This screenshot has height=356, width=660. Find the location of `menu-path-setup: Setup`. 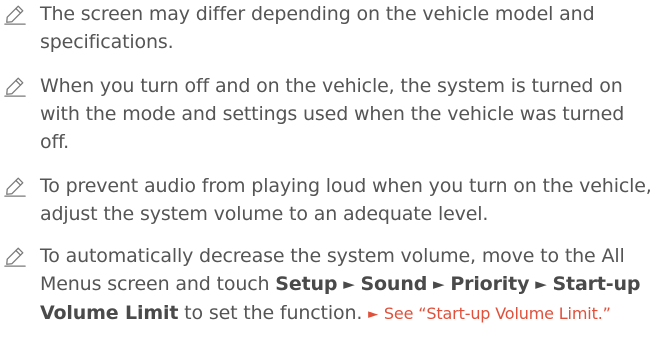

menu-path-setup: Setup is located at coordinates (306, 284).